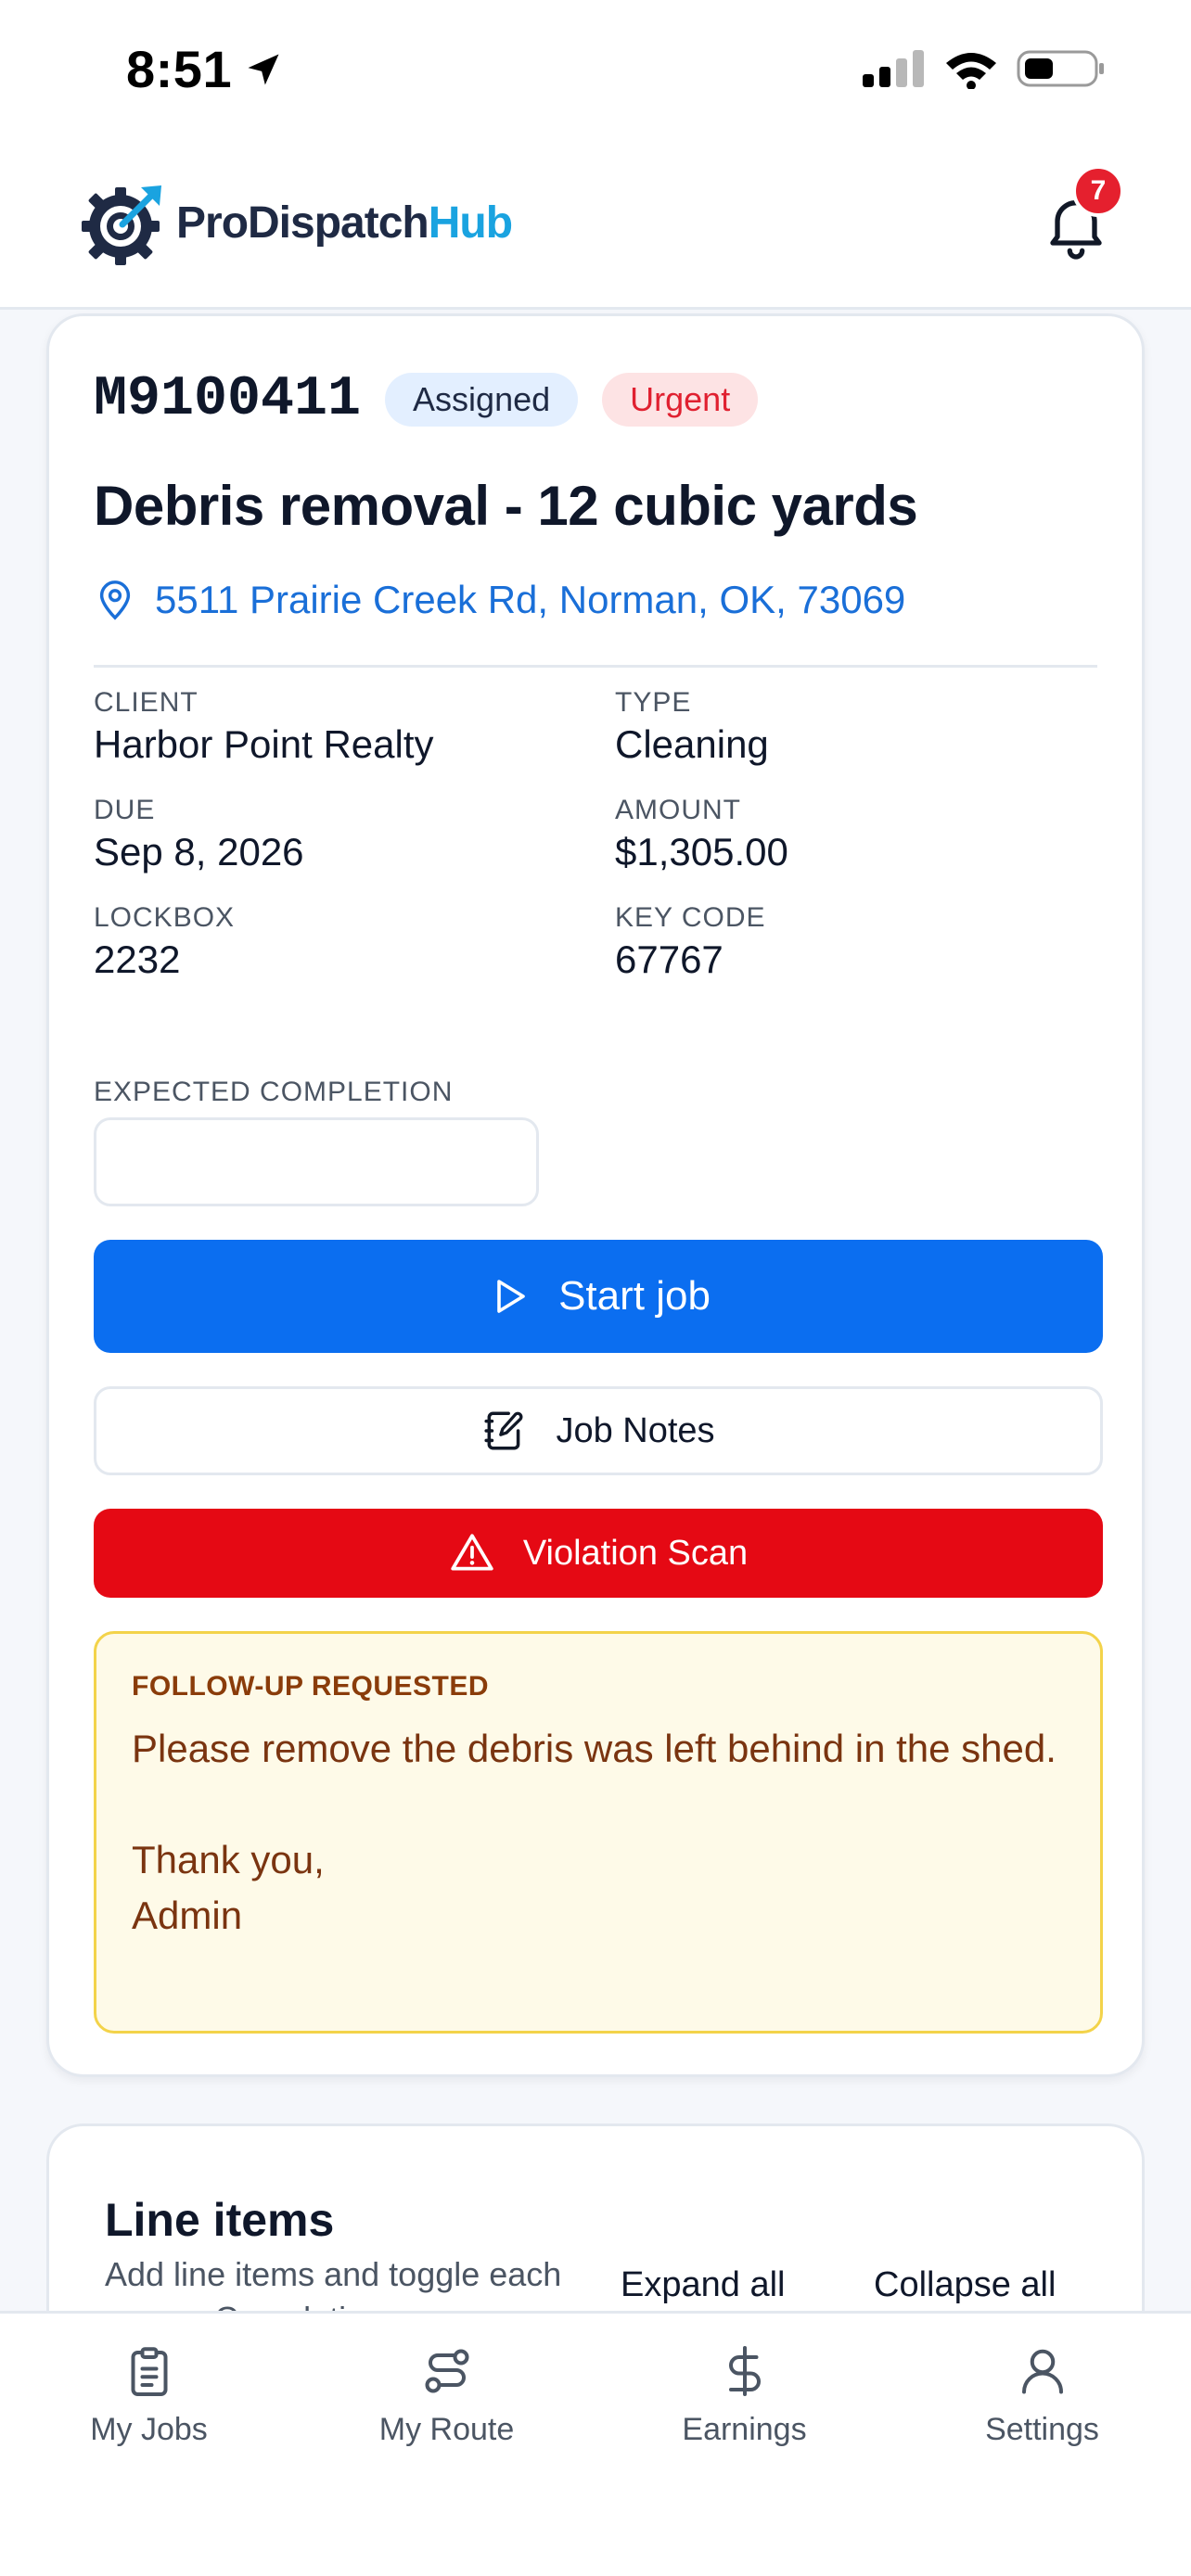 This screenshot has width=1191, height=2576. I want to click on bottom-nav: My Jobs My Route Earnings Settings, so click(595, 2444).